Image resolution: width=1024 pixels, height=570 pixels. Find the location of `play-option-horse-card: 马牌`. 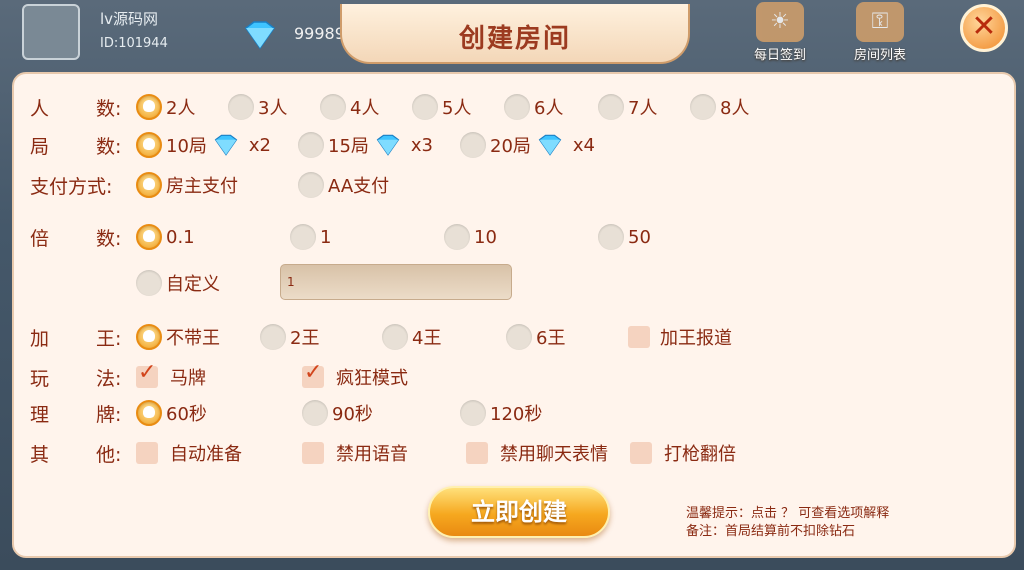

play-option-horse-card: 马牌 is located at coordinates (171, 376).